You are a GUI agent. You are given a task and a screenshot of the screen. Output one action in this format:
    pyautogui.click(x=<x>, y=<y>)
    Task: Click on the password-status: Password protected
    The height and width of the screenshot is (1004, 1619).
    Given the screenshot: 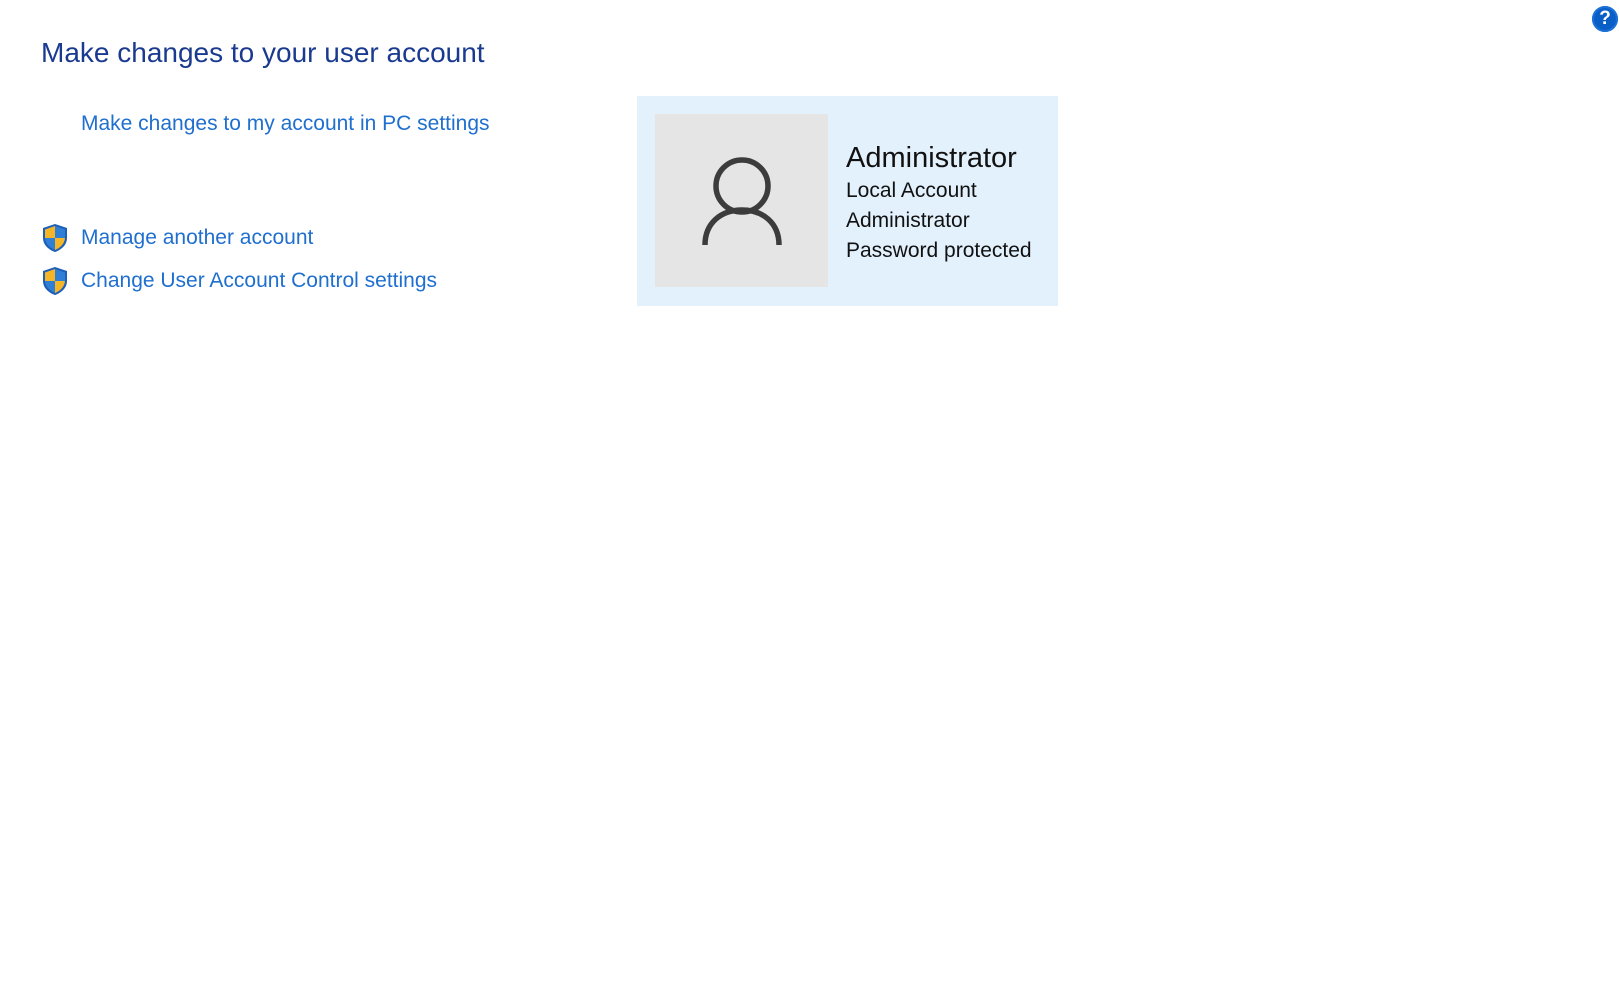 What is the action you would take?
    pyautogui.click(x=939, y=250)
    